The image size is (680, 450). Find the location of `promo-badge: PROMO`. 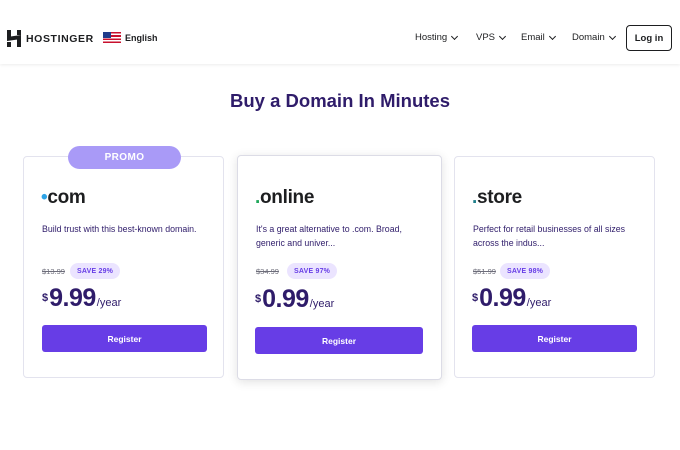

promo-badge: PROMO is located at coordinates (124, 157).